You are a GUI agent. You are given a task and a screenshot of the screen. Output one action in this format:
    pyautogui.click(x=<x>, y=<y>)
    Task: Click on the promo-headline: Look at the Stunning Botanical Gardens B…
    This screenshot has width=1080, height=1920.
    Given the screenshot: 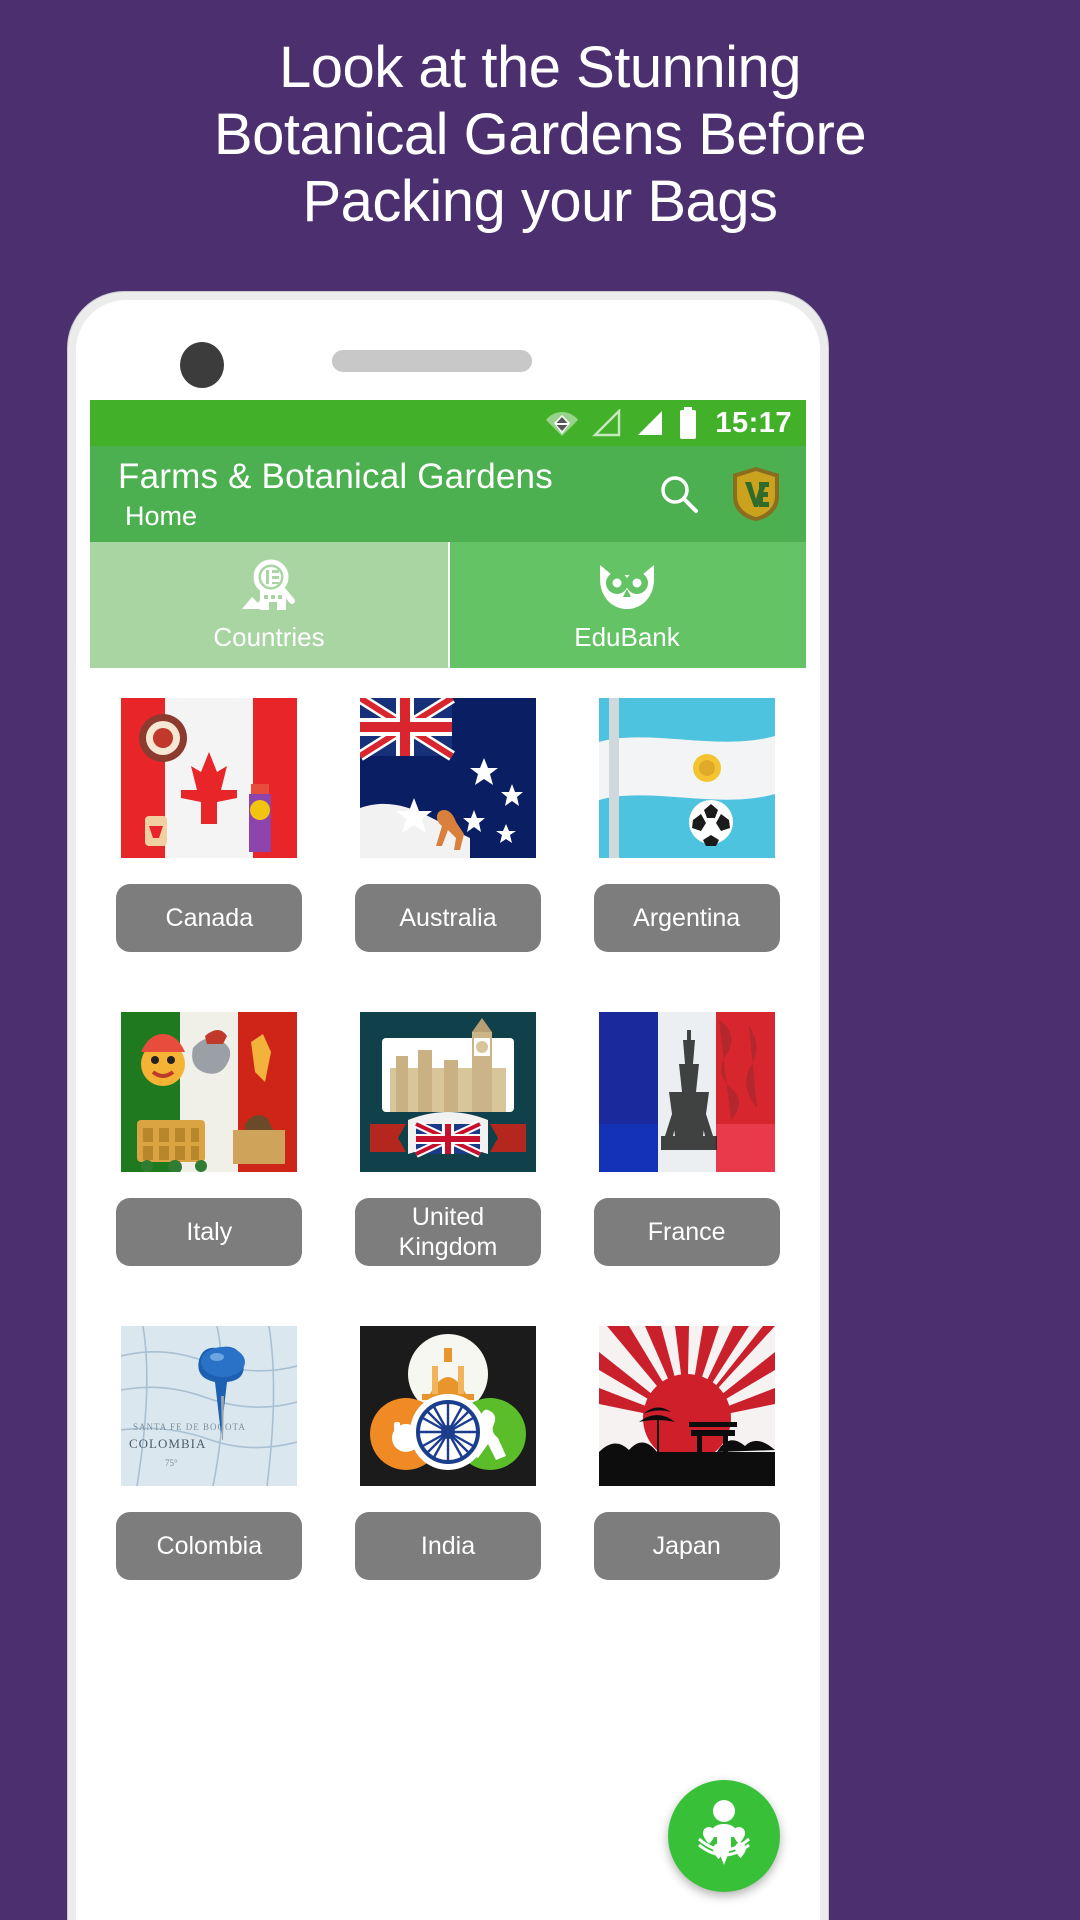 What is the action you would take?
    pyautogui.click(x=540, y=134)
    